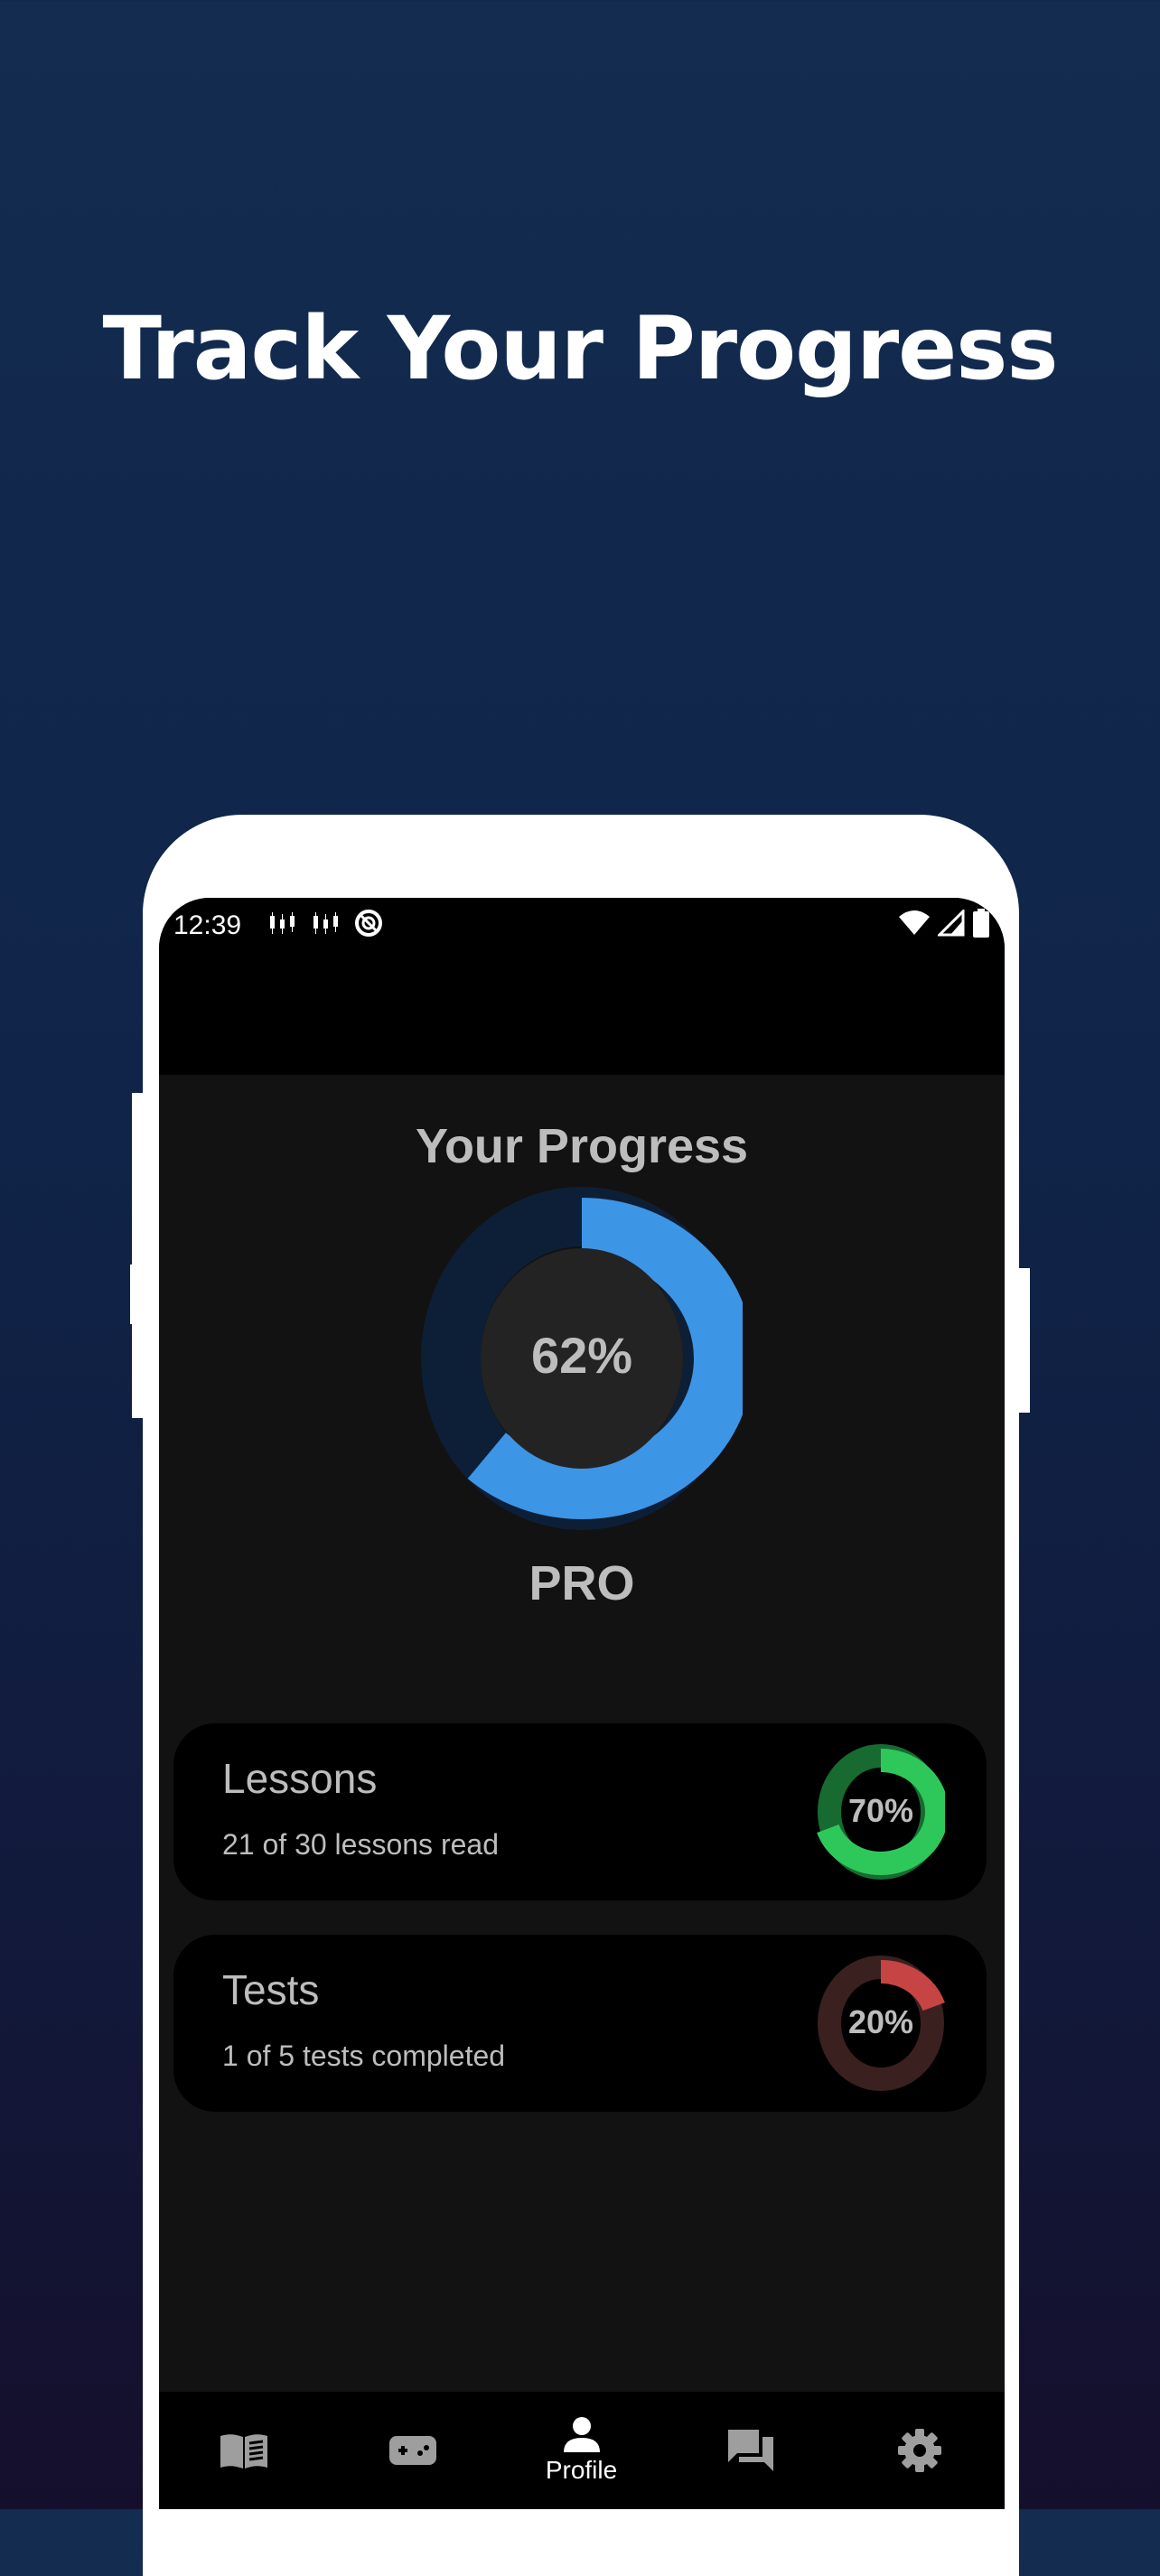 This screenshot has width=1160, height=2576. What do you see at coordinates (881, 1810) in the screenshot?
I see `lessons-percent: 70%` at bounding box center [881, 1810].